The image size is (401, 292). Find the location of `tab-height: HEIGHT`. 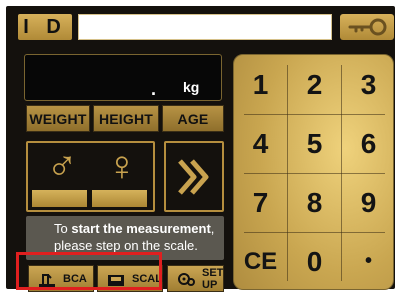

tab-height: HEIGHT is located at coordinates (126, 118).